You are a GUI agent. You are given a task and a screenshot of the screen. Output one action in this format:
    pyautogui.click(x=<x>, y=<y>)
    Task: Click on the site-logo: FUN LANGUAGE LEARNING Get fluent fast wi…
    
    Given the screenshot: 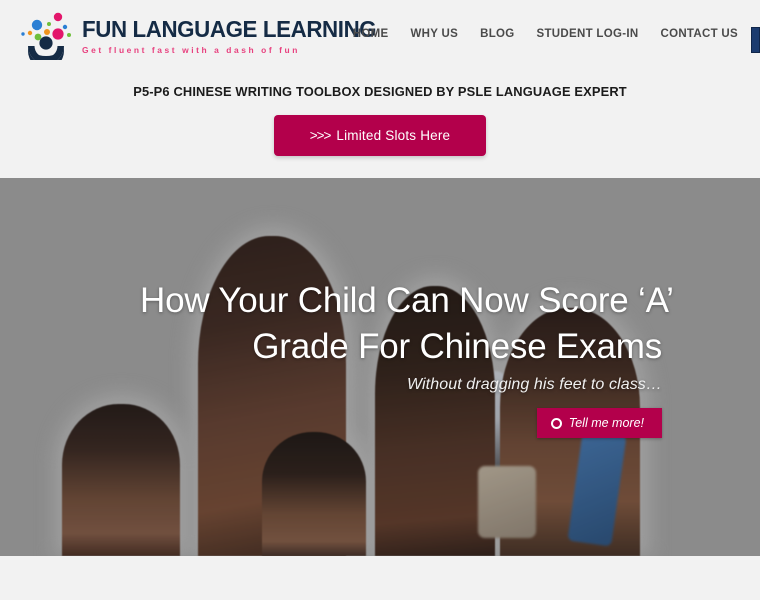 What is the action you would take?
    pyautogui.click(x=201, y=35)
    